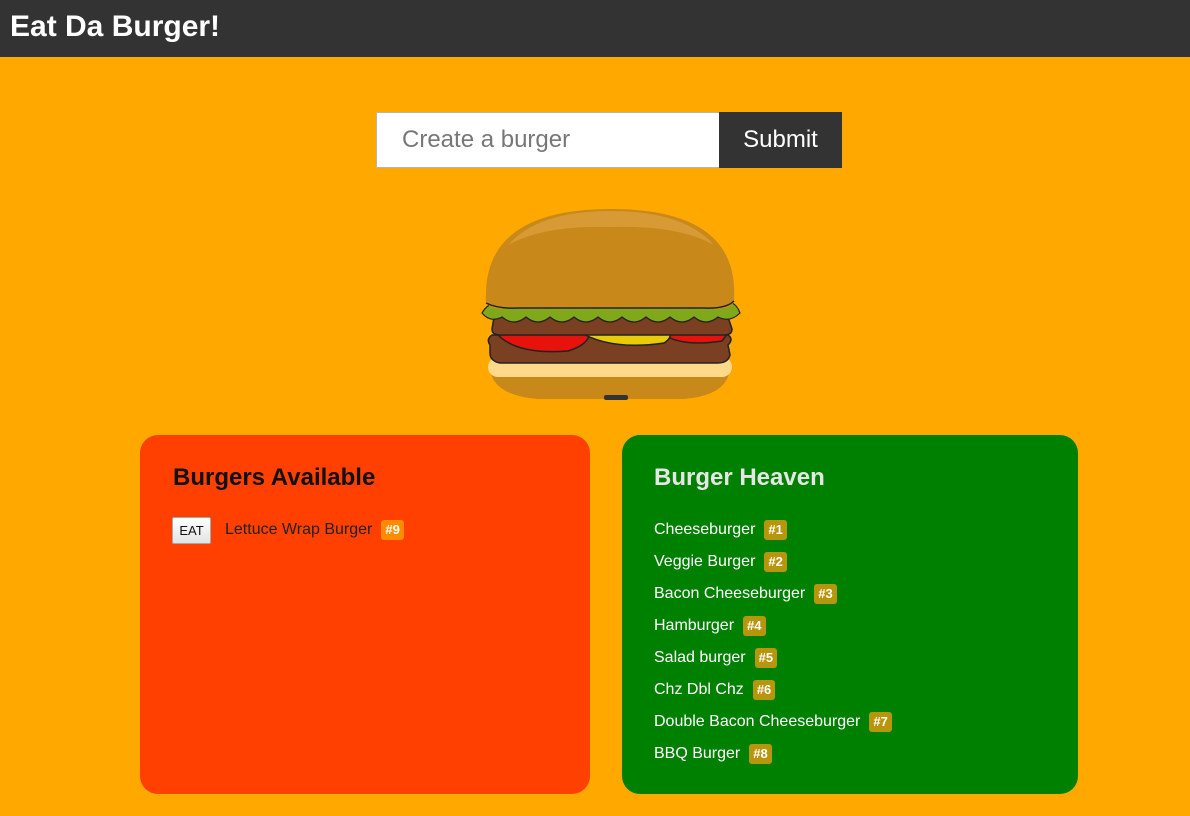 This screenshot has width=1190, height=816. What do you see at coordinates (694, 625) in the screenshot?
I see `burger-name: Hamburger` at bounding box center [694, 625].